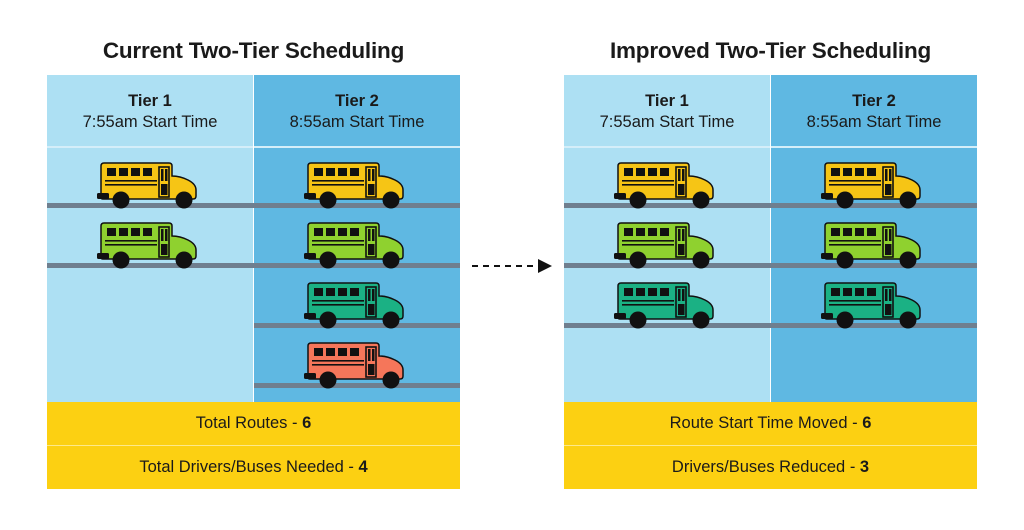 Image resolution: width=1024 pixels, height=530 pixels. What do you see at coordinates (770, 50) in the screenshot?
I see `panel-title: Improved Two-Tier Scheduling` at bounding box center [770, 50].